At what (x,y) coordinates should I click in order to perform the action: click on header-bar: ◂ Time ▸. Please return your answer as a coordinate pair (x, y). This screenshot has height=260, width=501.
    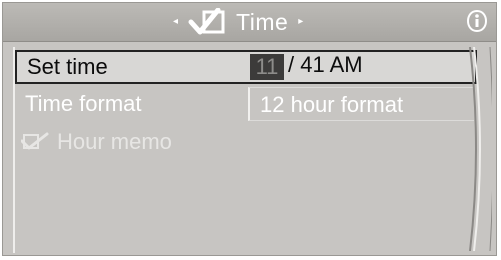
    Looking at the image, I should click on (249, 22).